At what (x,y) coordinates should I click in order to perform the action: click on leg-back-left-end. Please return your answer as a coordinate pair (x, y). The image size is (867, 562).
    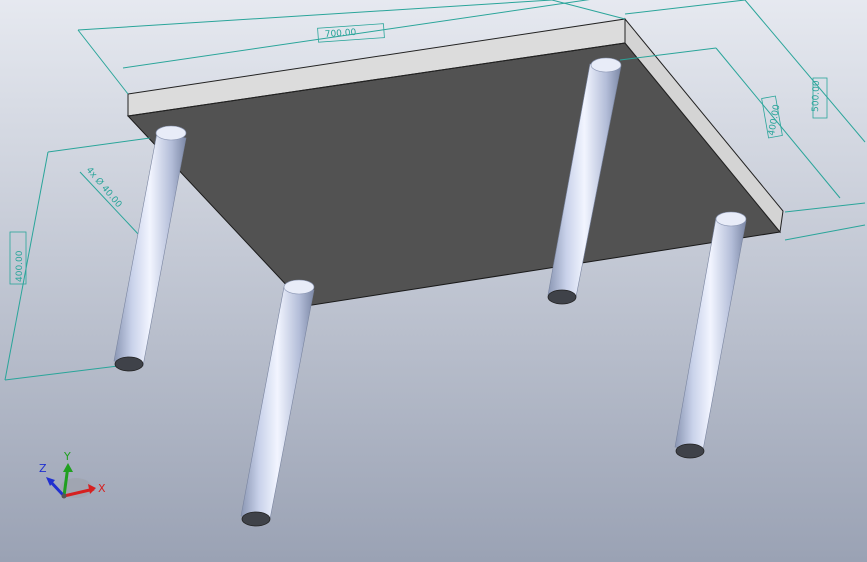
    Looking at the image, I should click on (129, 364).